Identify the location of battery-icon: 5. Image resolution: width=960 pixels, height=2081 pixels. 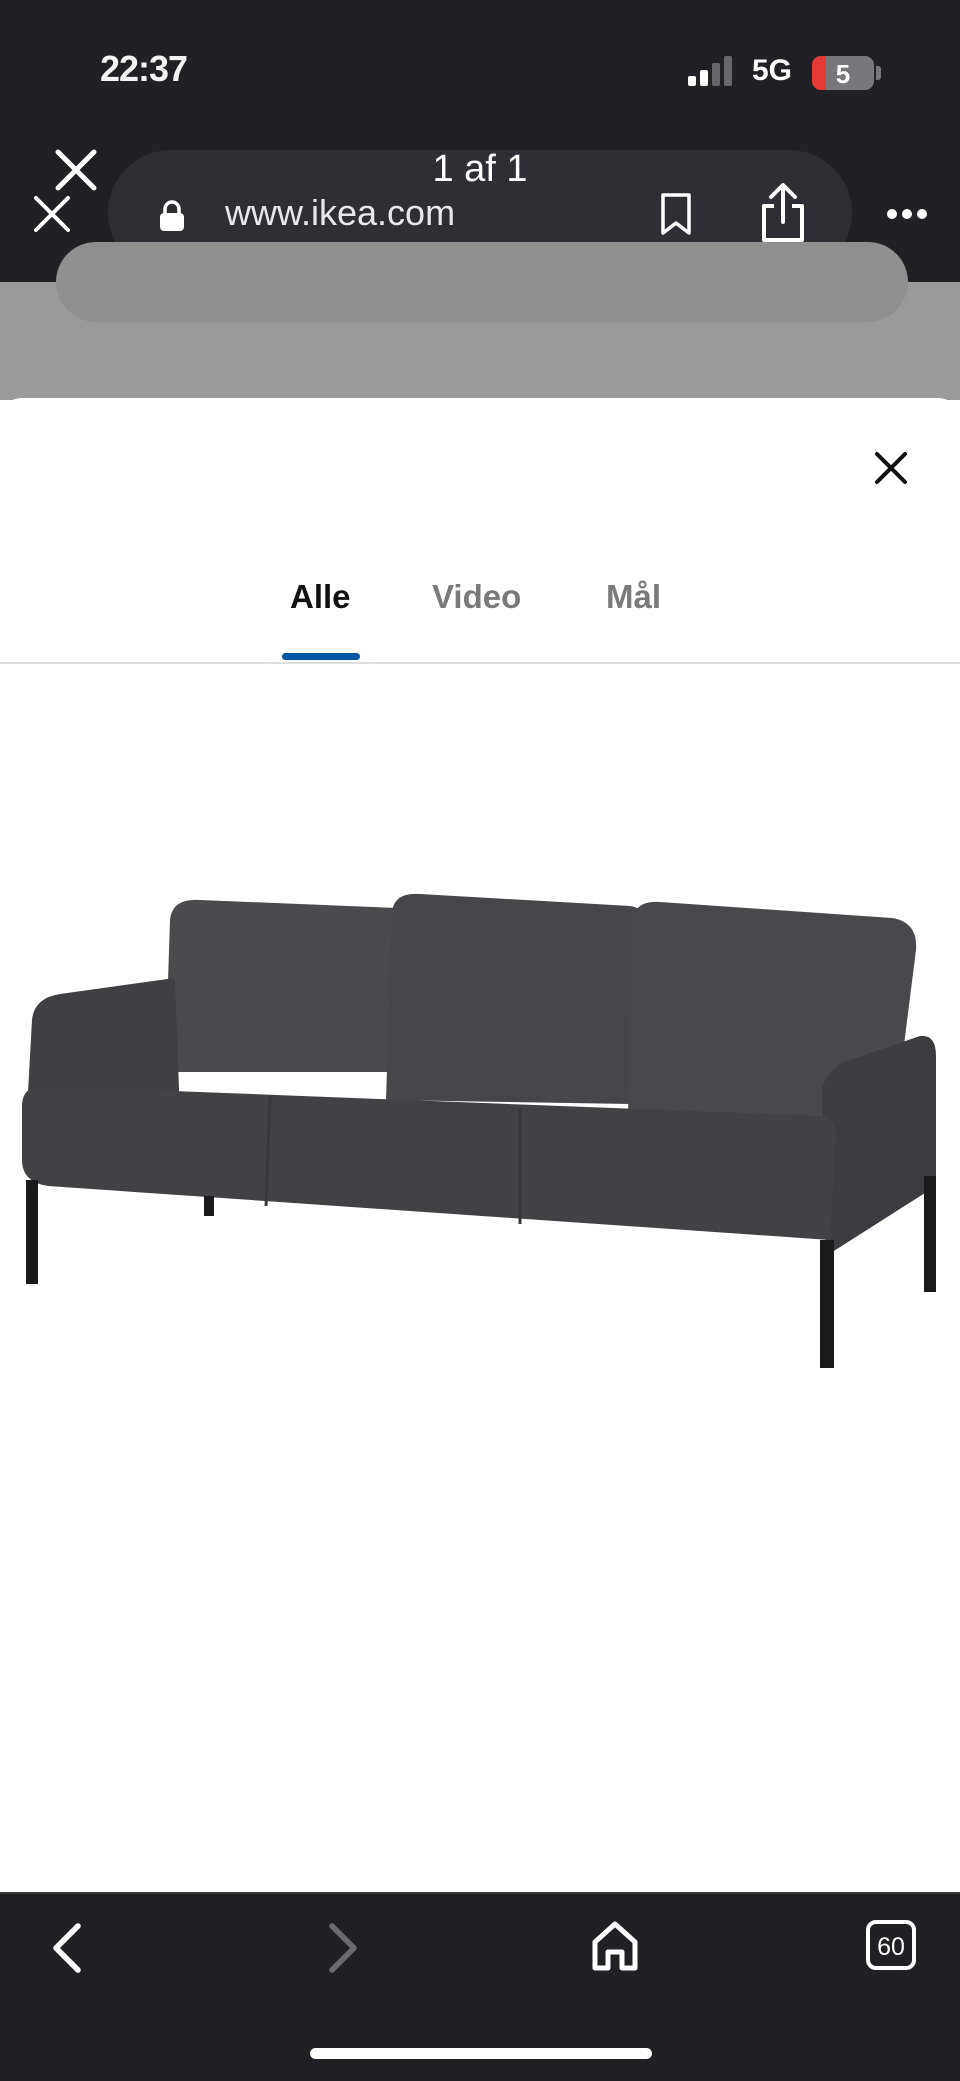
(843, 73).